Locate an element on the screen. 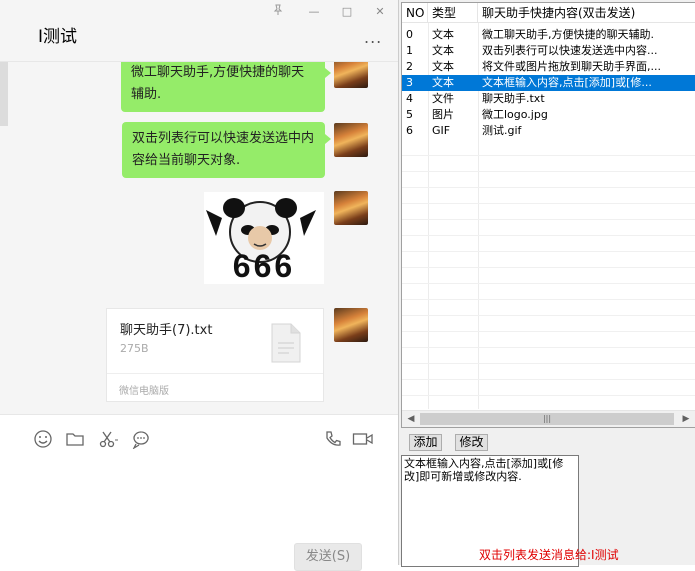 This screenshot has width=695, height=571. folder-icon is located at coordinates (75, 439).